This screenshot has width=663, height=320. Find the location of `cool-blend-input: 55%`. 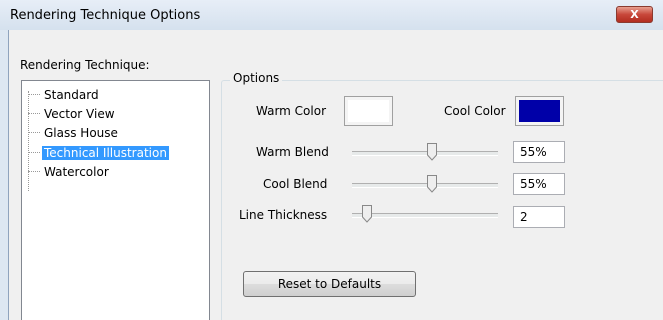

cool-blend-input: 55% is located at coordinates (539, 184).